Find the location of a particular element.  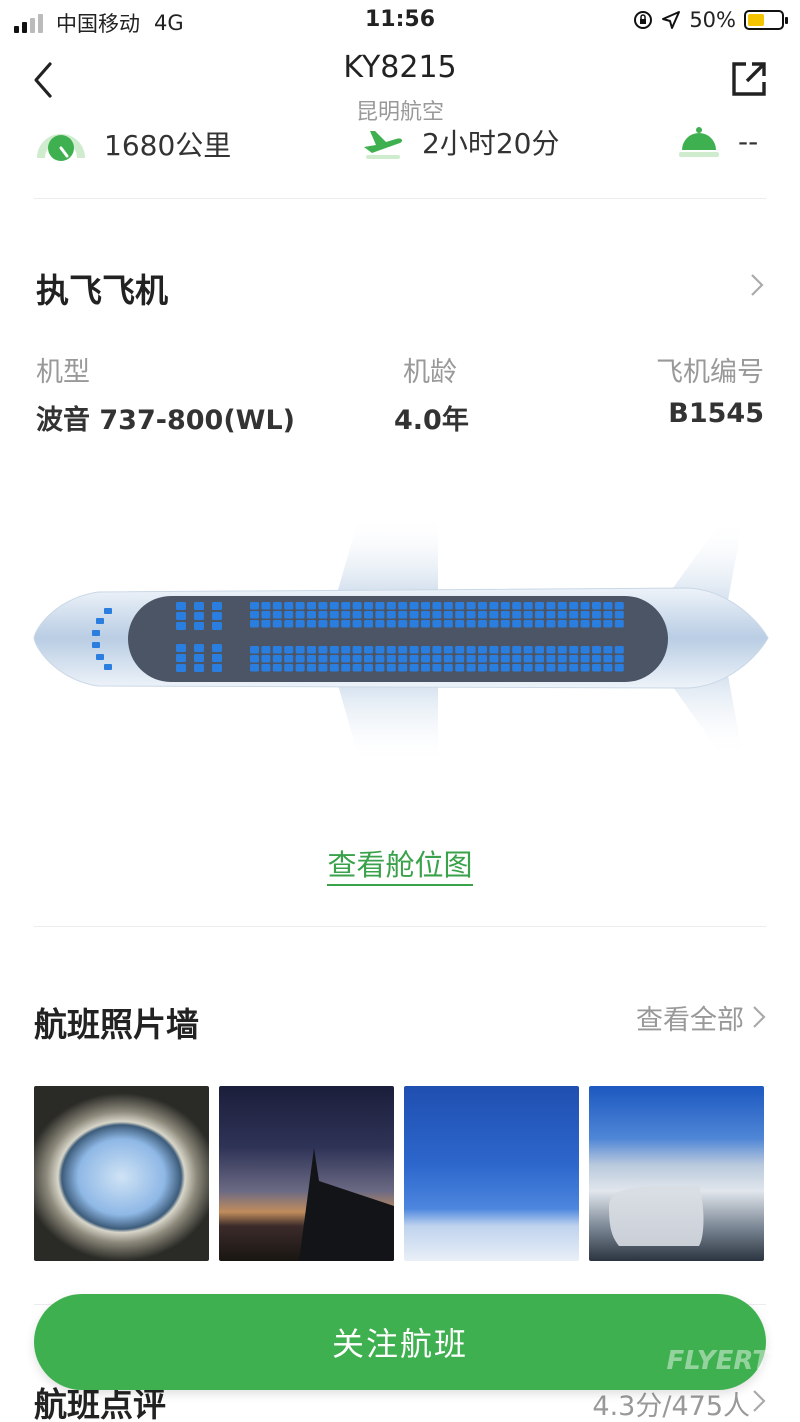

model-value: 波音 737-800(WL) is located at coordinates (165, 420).